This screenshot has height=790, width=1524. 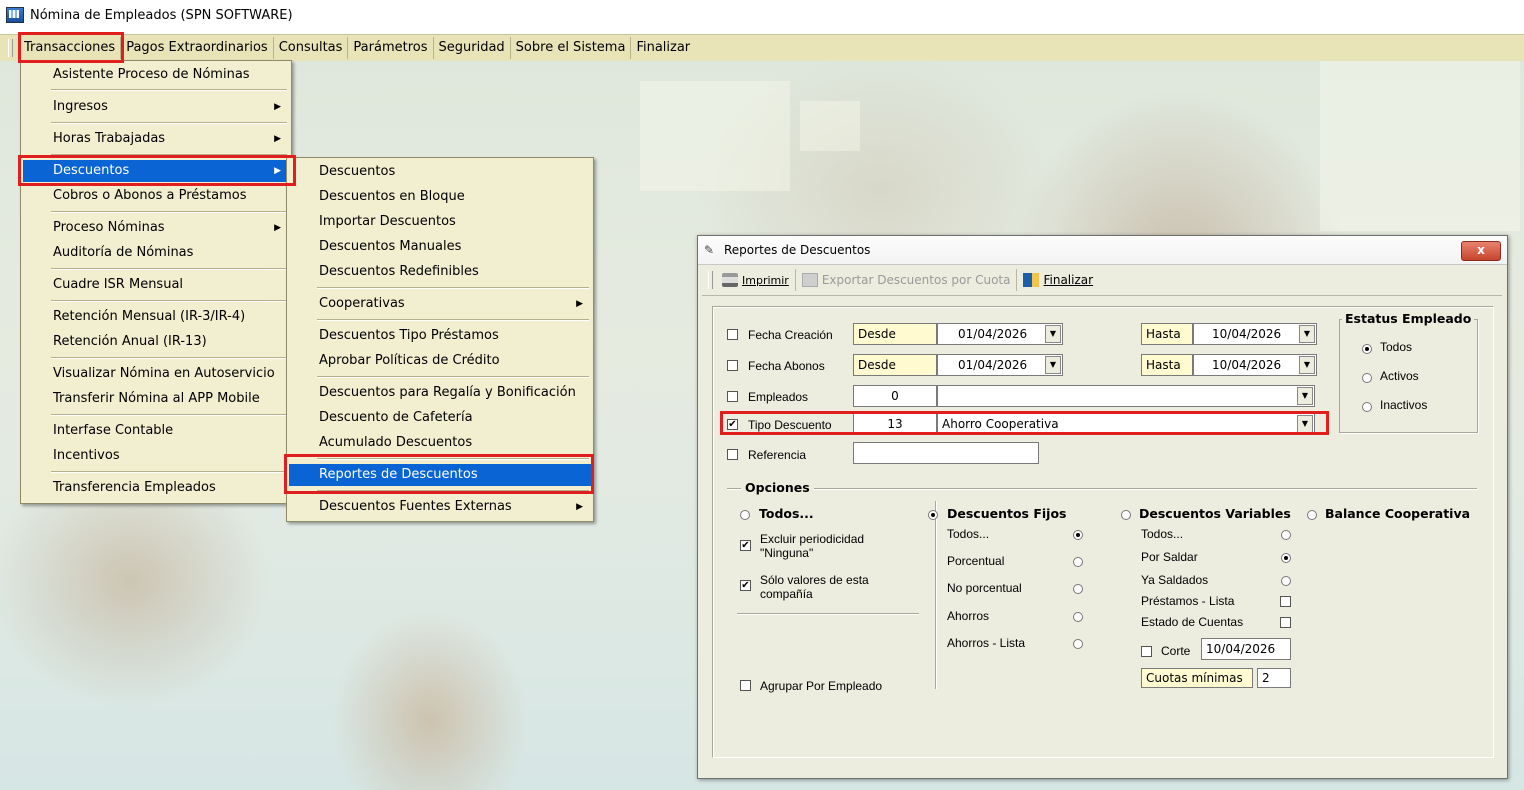 I want to click on agrupar-empleado-label: Agrupar Por Empleado, so click(x=821, y=686).